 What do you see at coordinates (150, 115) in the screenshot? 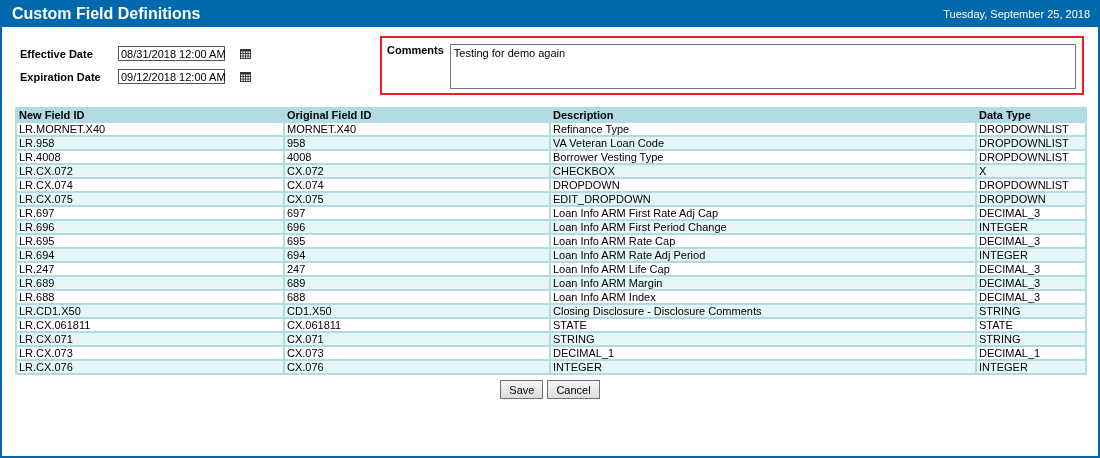
I see `column-header: New Field ID` at bounding box center [150, 115].